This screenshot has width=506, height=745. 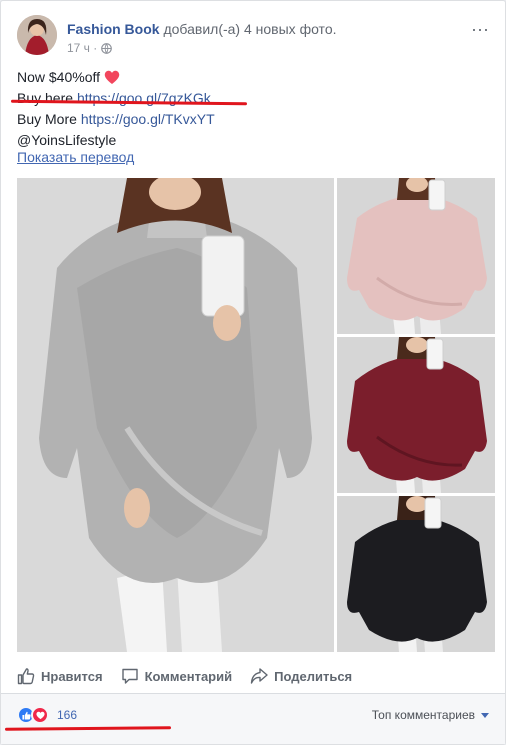 I want to click on globe-icon, so click(x=107, y=48).